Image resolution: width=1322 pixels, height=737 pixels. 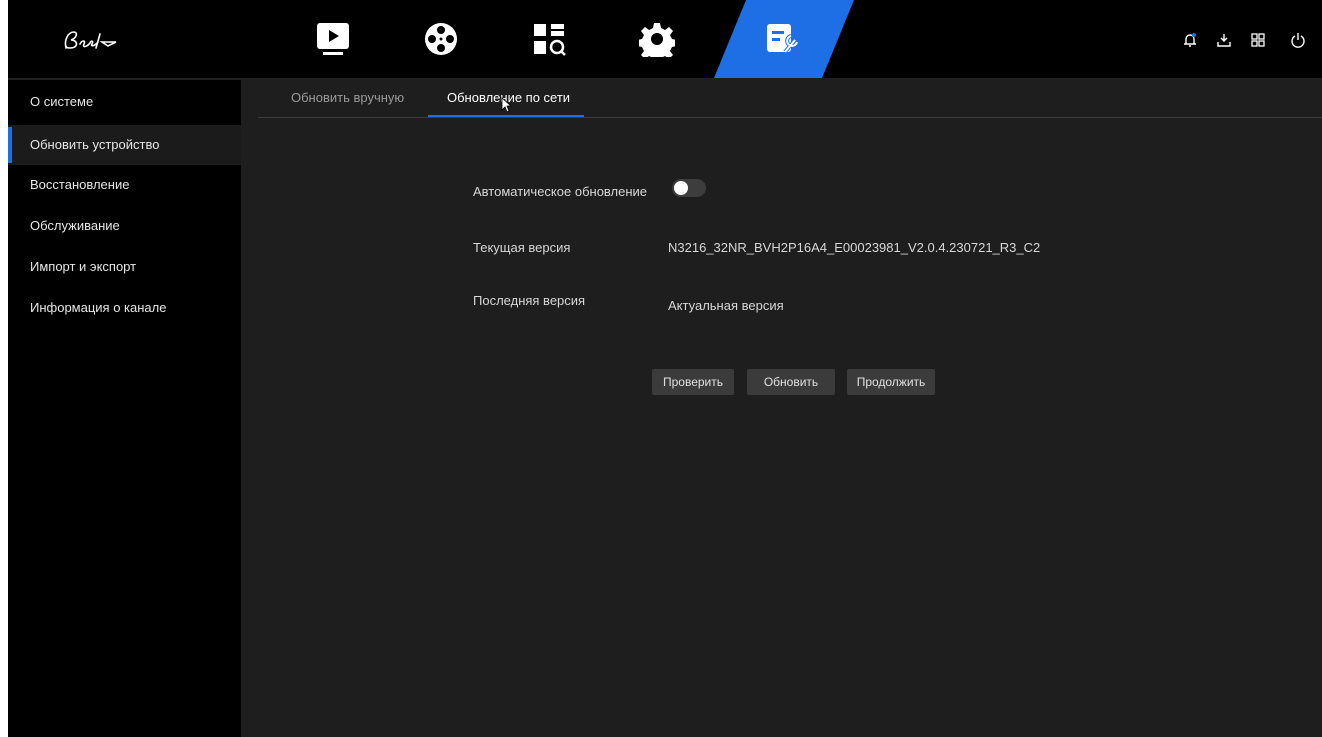 I want to click on update-button: Обновить, so click(x=791, y=382).